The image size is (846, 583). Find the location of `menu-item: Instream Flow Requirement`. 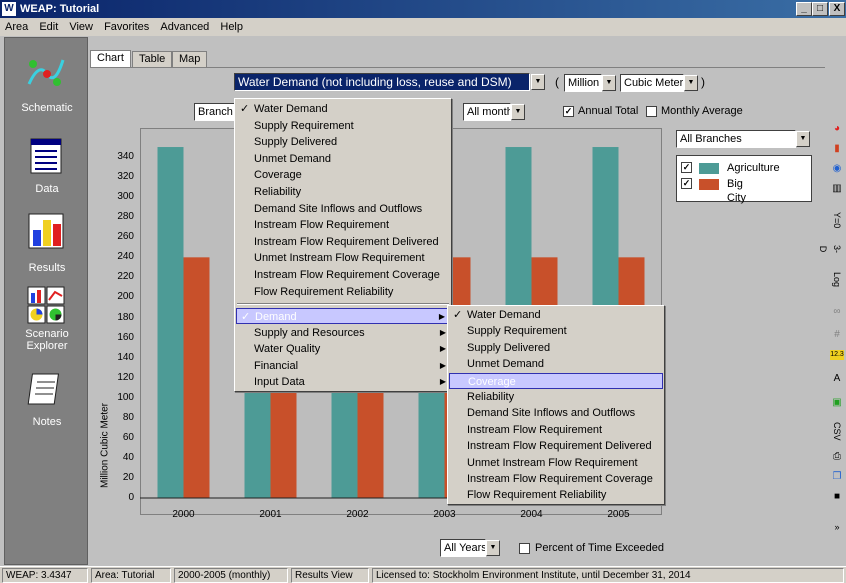

menu-item: Instream Flow Requirement is located at coordinates (343, 225).